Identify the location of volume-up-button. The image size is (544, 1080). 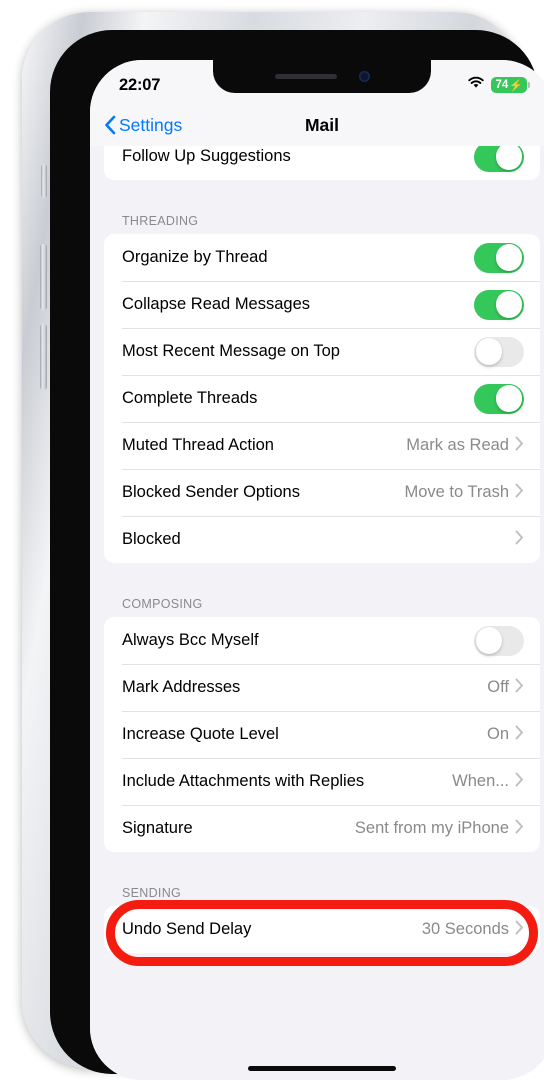
(43, 277).